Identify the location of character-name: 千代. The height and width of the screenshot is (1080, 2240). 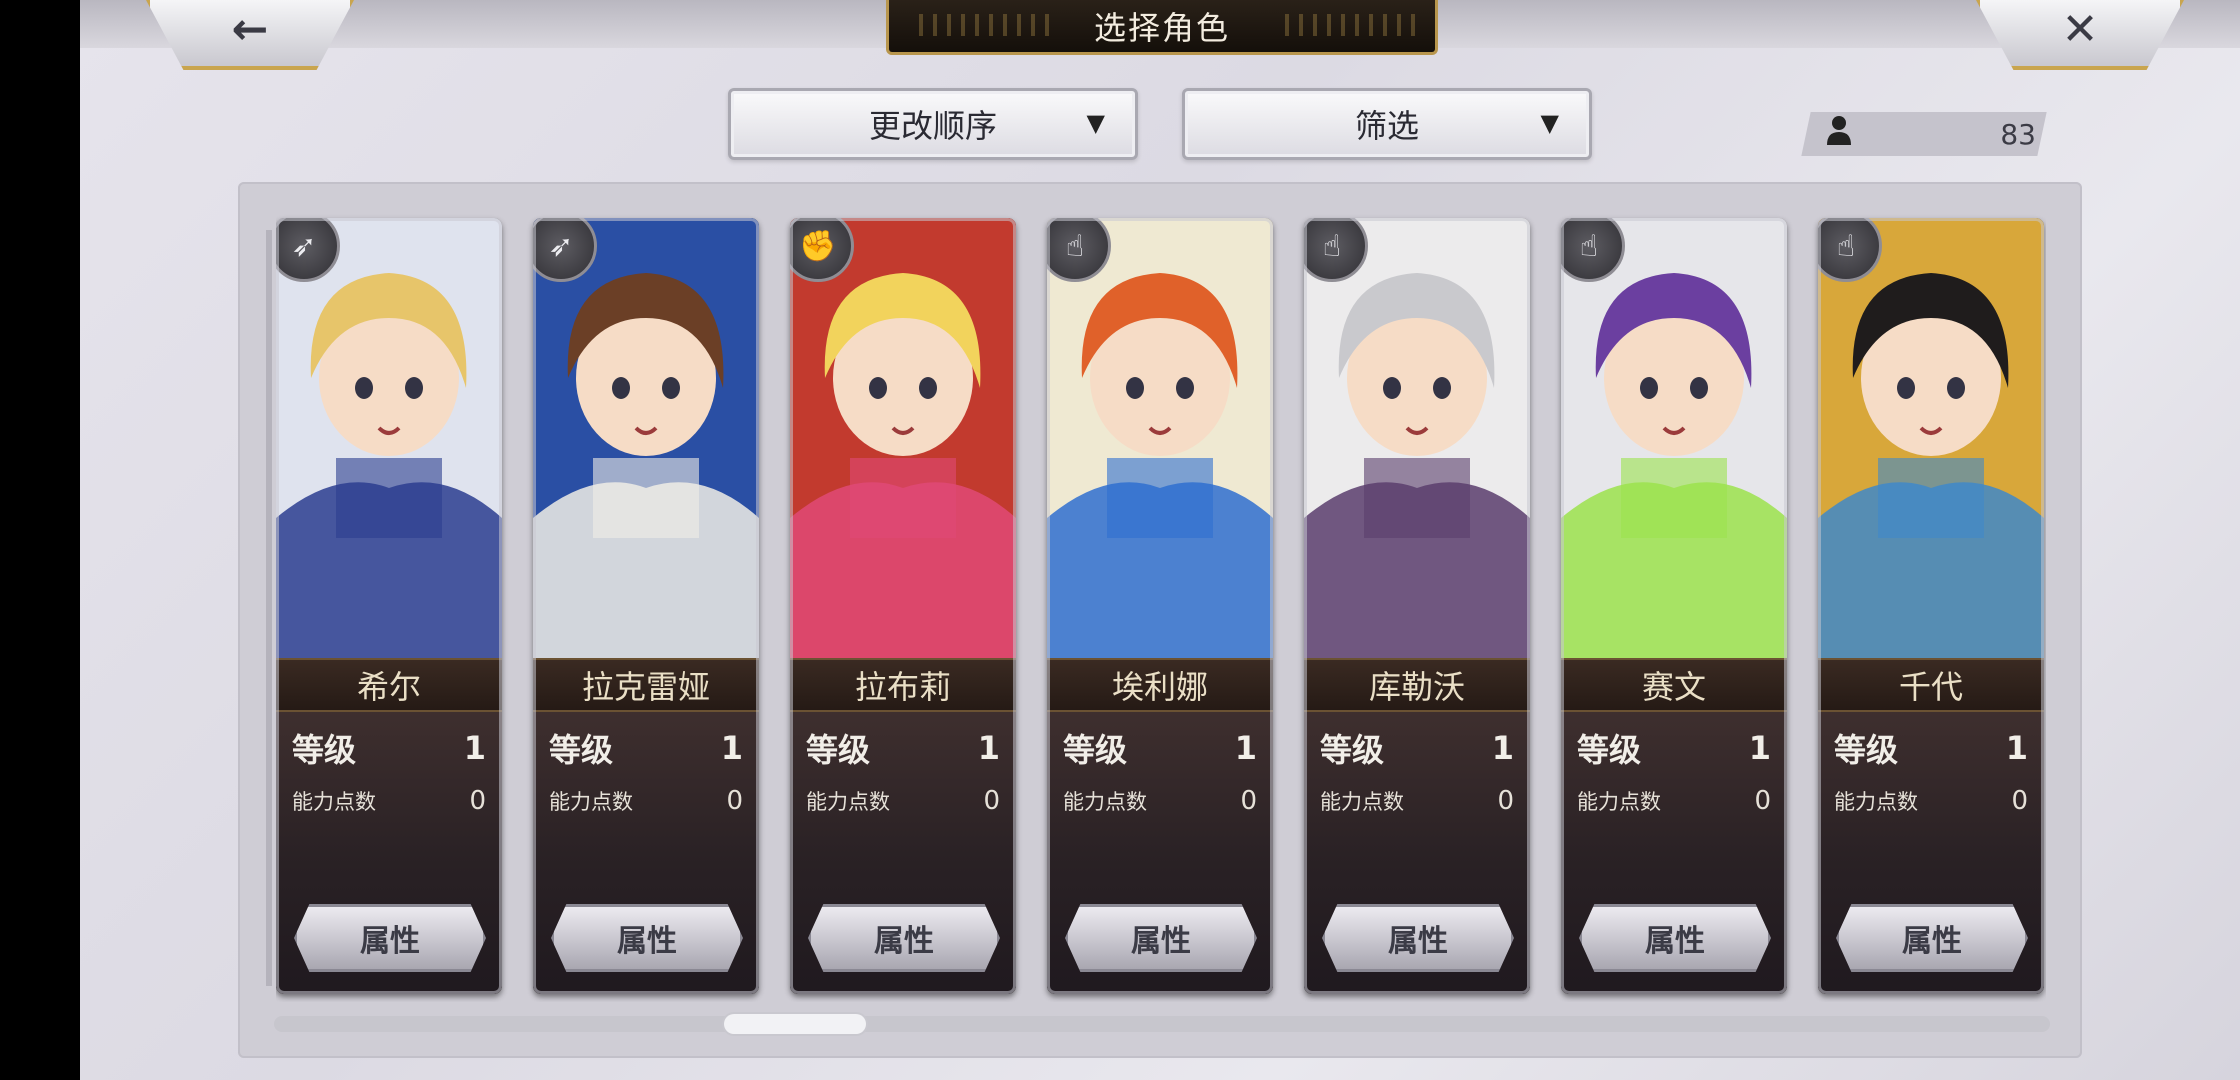
(1931, 685).